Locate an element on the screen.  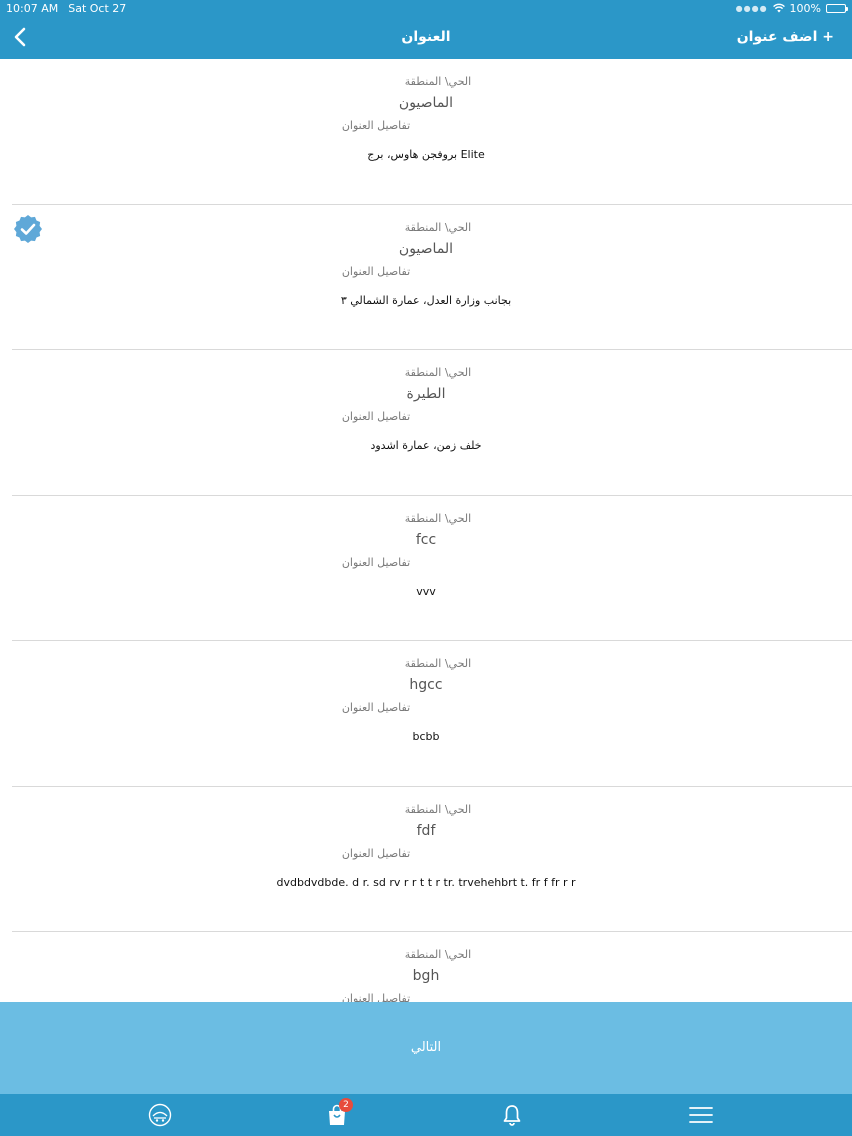
details-value: بجانب وزارة العدل، عمارة الشمالي ٣ is located at coordinates (426, 300).